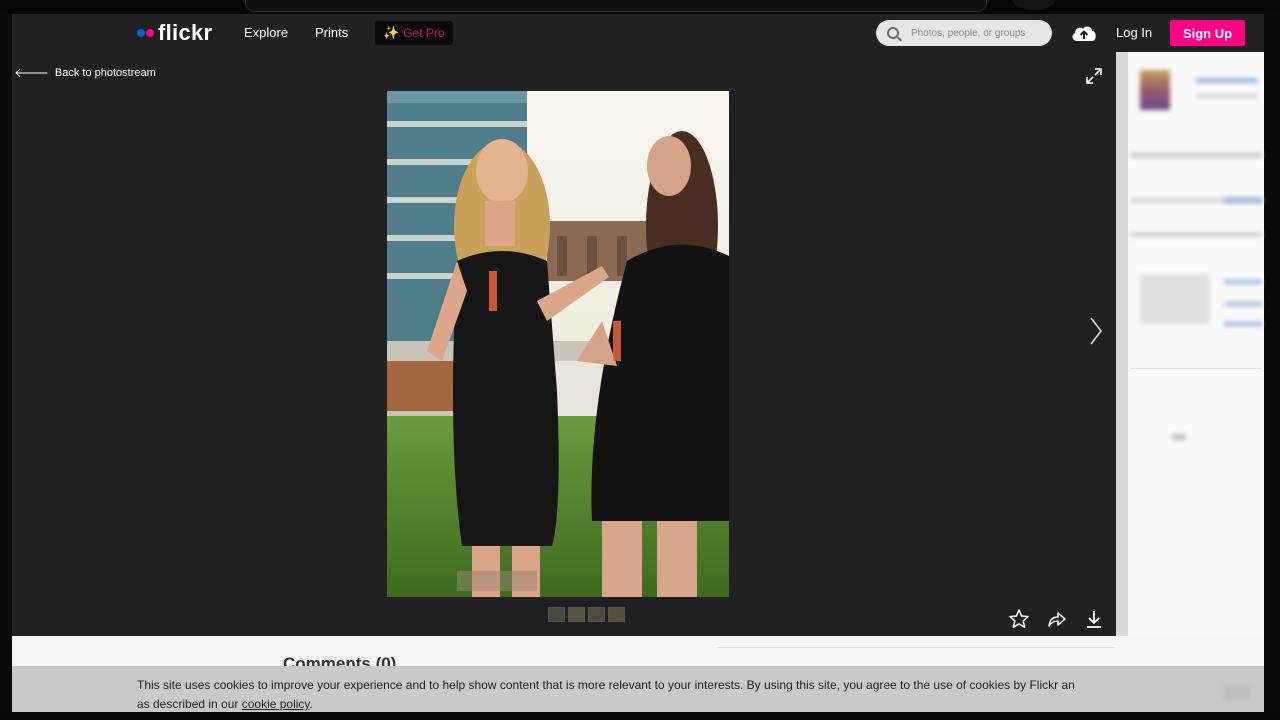 This screenshot has width=1280, height=720. What do you see at coordinates (391, 32) in the screenshot?
I see `sparkle-icon: ✨` at bounding box center [391, 32].